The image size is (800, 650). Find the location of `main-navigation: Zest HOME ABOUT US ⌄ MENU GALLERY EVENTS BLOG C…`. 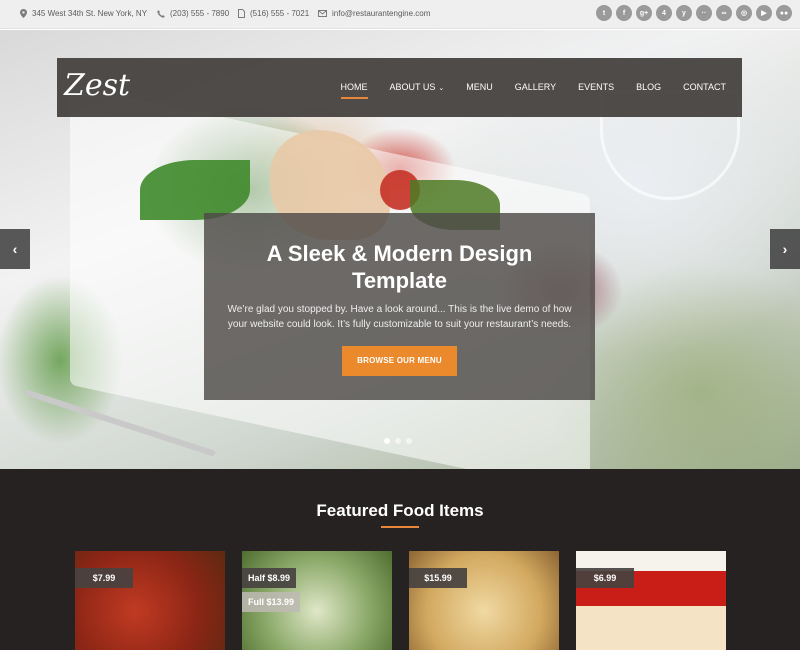

main-navigation: Zest HOME ABOUT US ⌄ MENU GALLERY EVENTS BLOG C… is located at coordinates (399, 87).